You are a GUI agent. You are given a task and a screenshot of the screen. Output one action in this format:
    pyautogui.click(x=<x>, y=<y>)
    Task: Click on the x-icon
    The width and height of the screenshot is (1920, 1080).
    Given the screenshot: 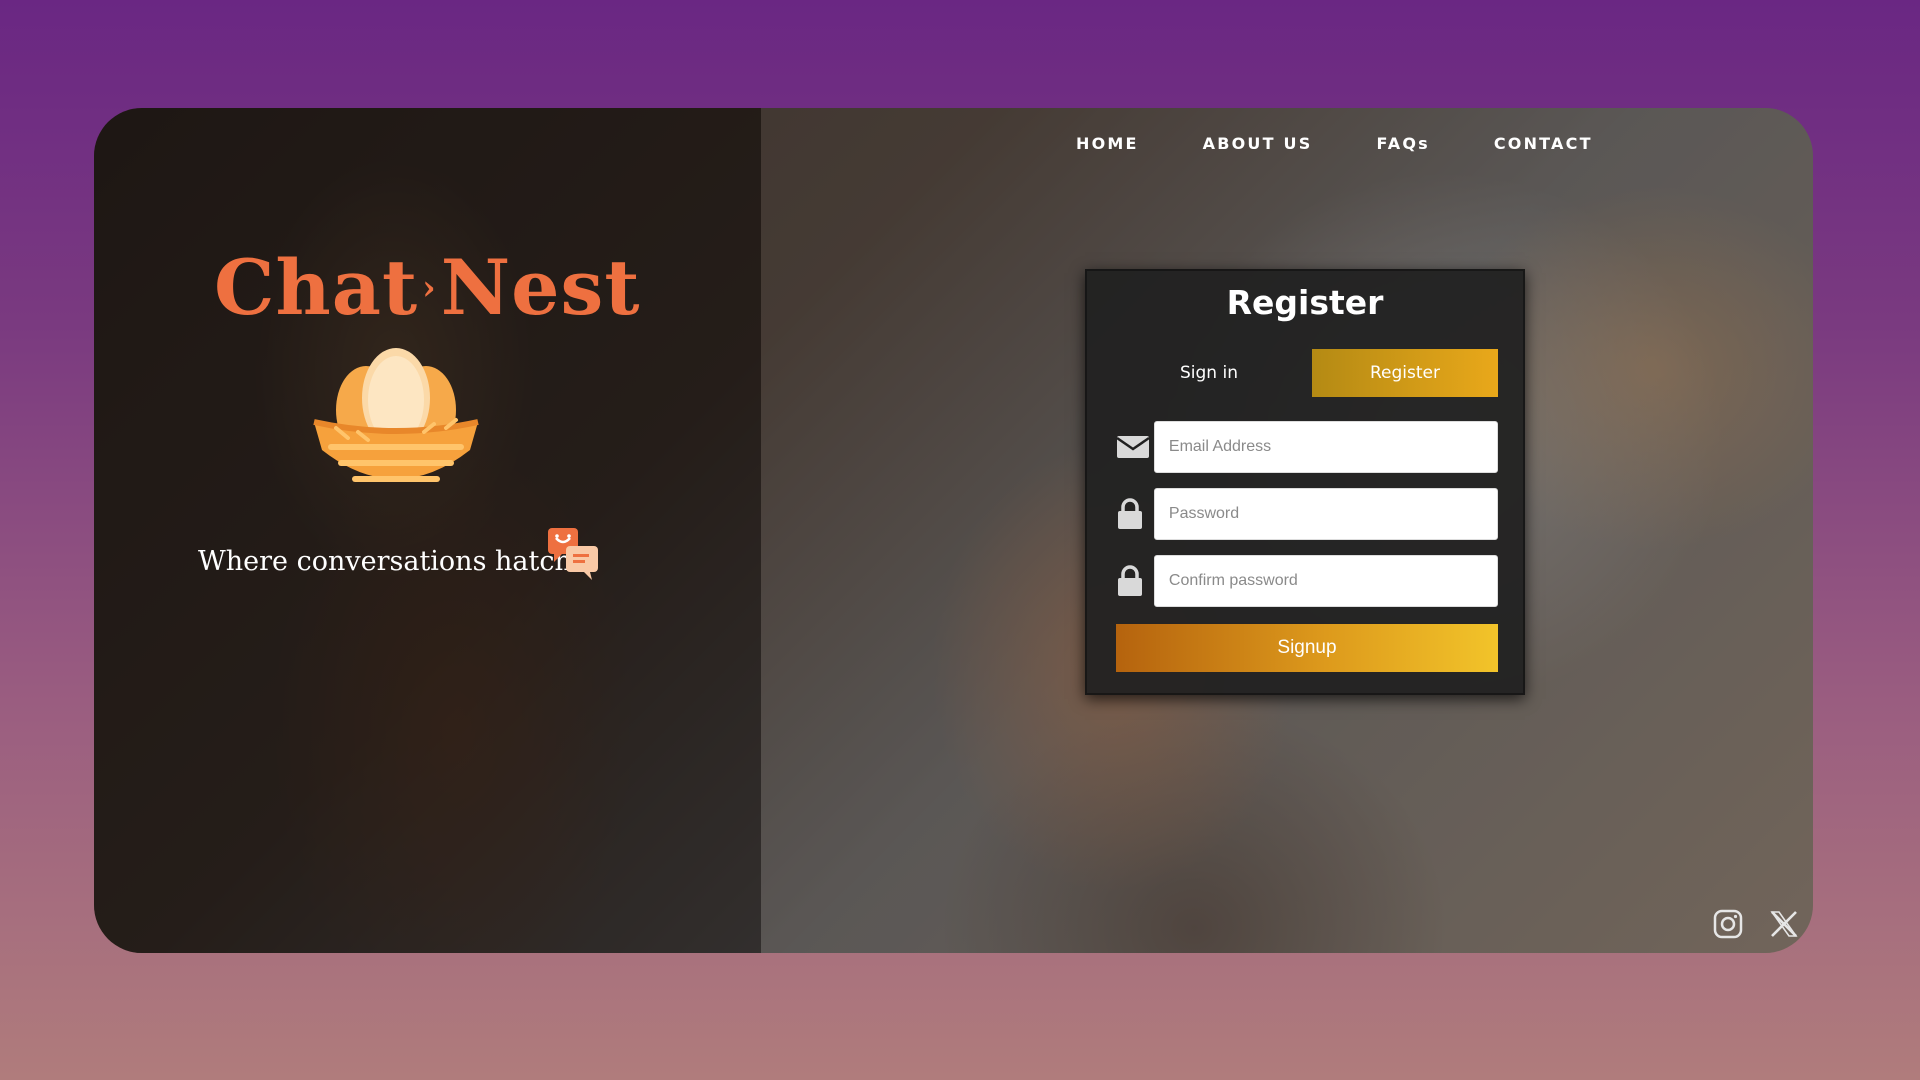 What is the action you would take?
    pyautogui.click(x=1784, y=924)
    